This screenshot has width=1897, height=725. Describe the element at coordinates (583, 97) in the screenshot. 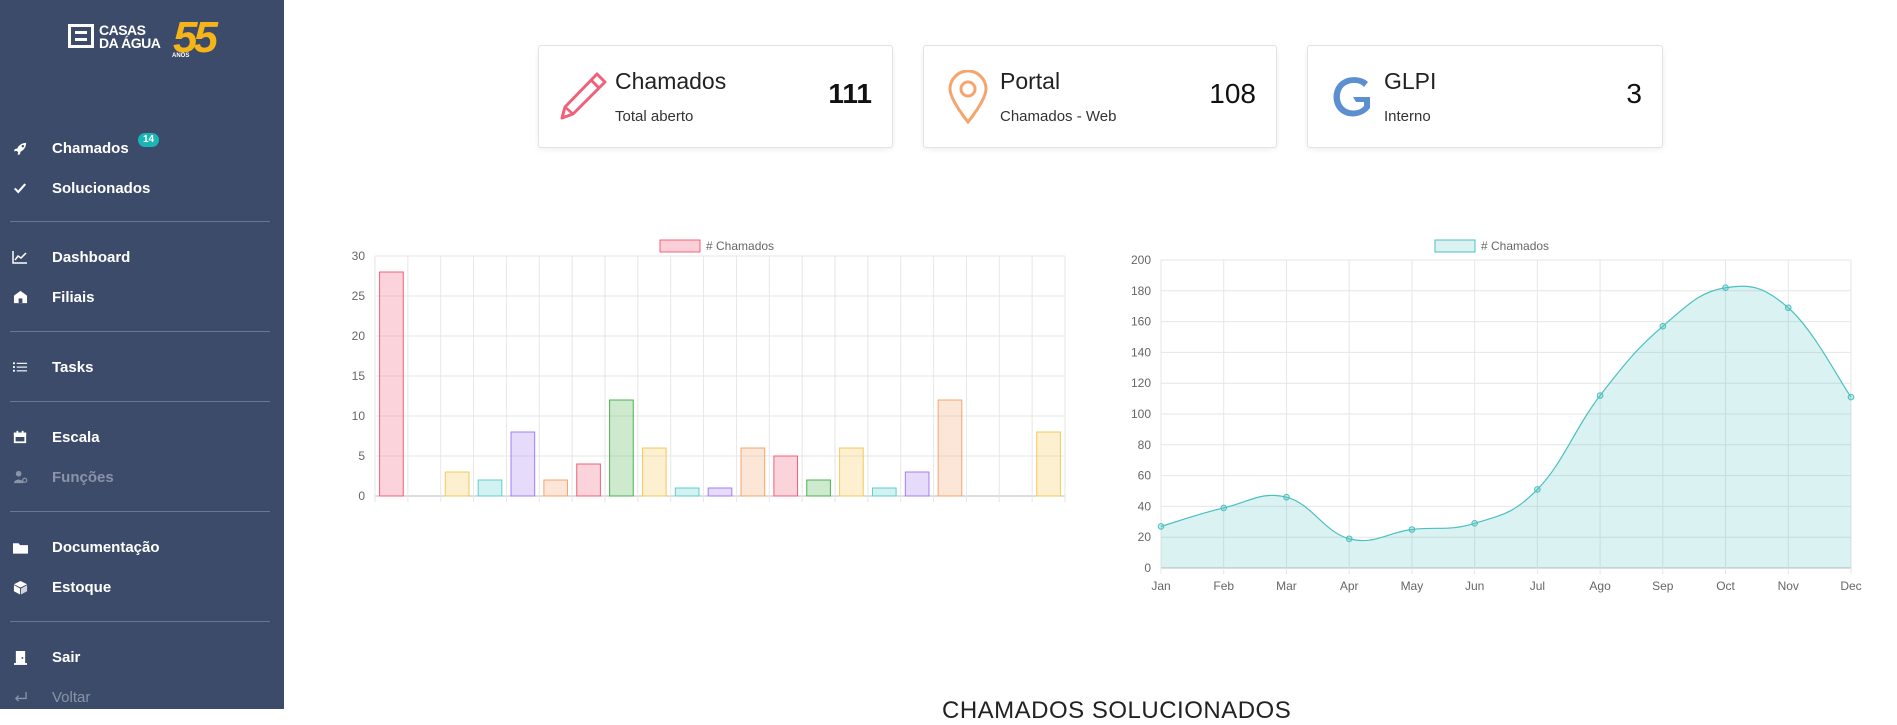

I see `pencil-icon` at that location.